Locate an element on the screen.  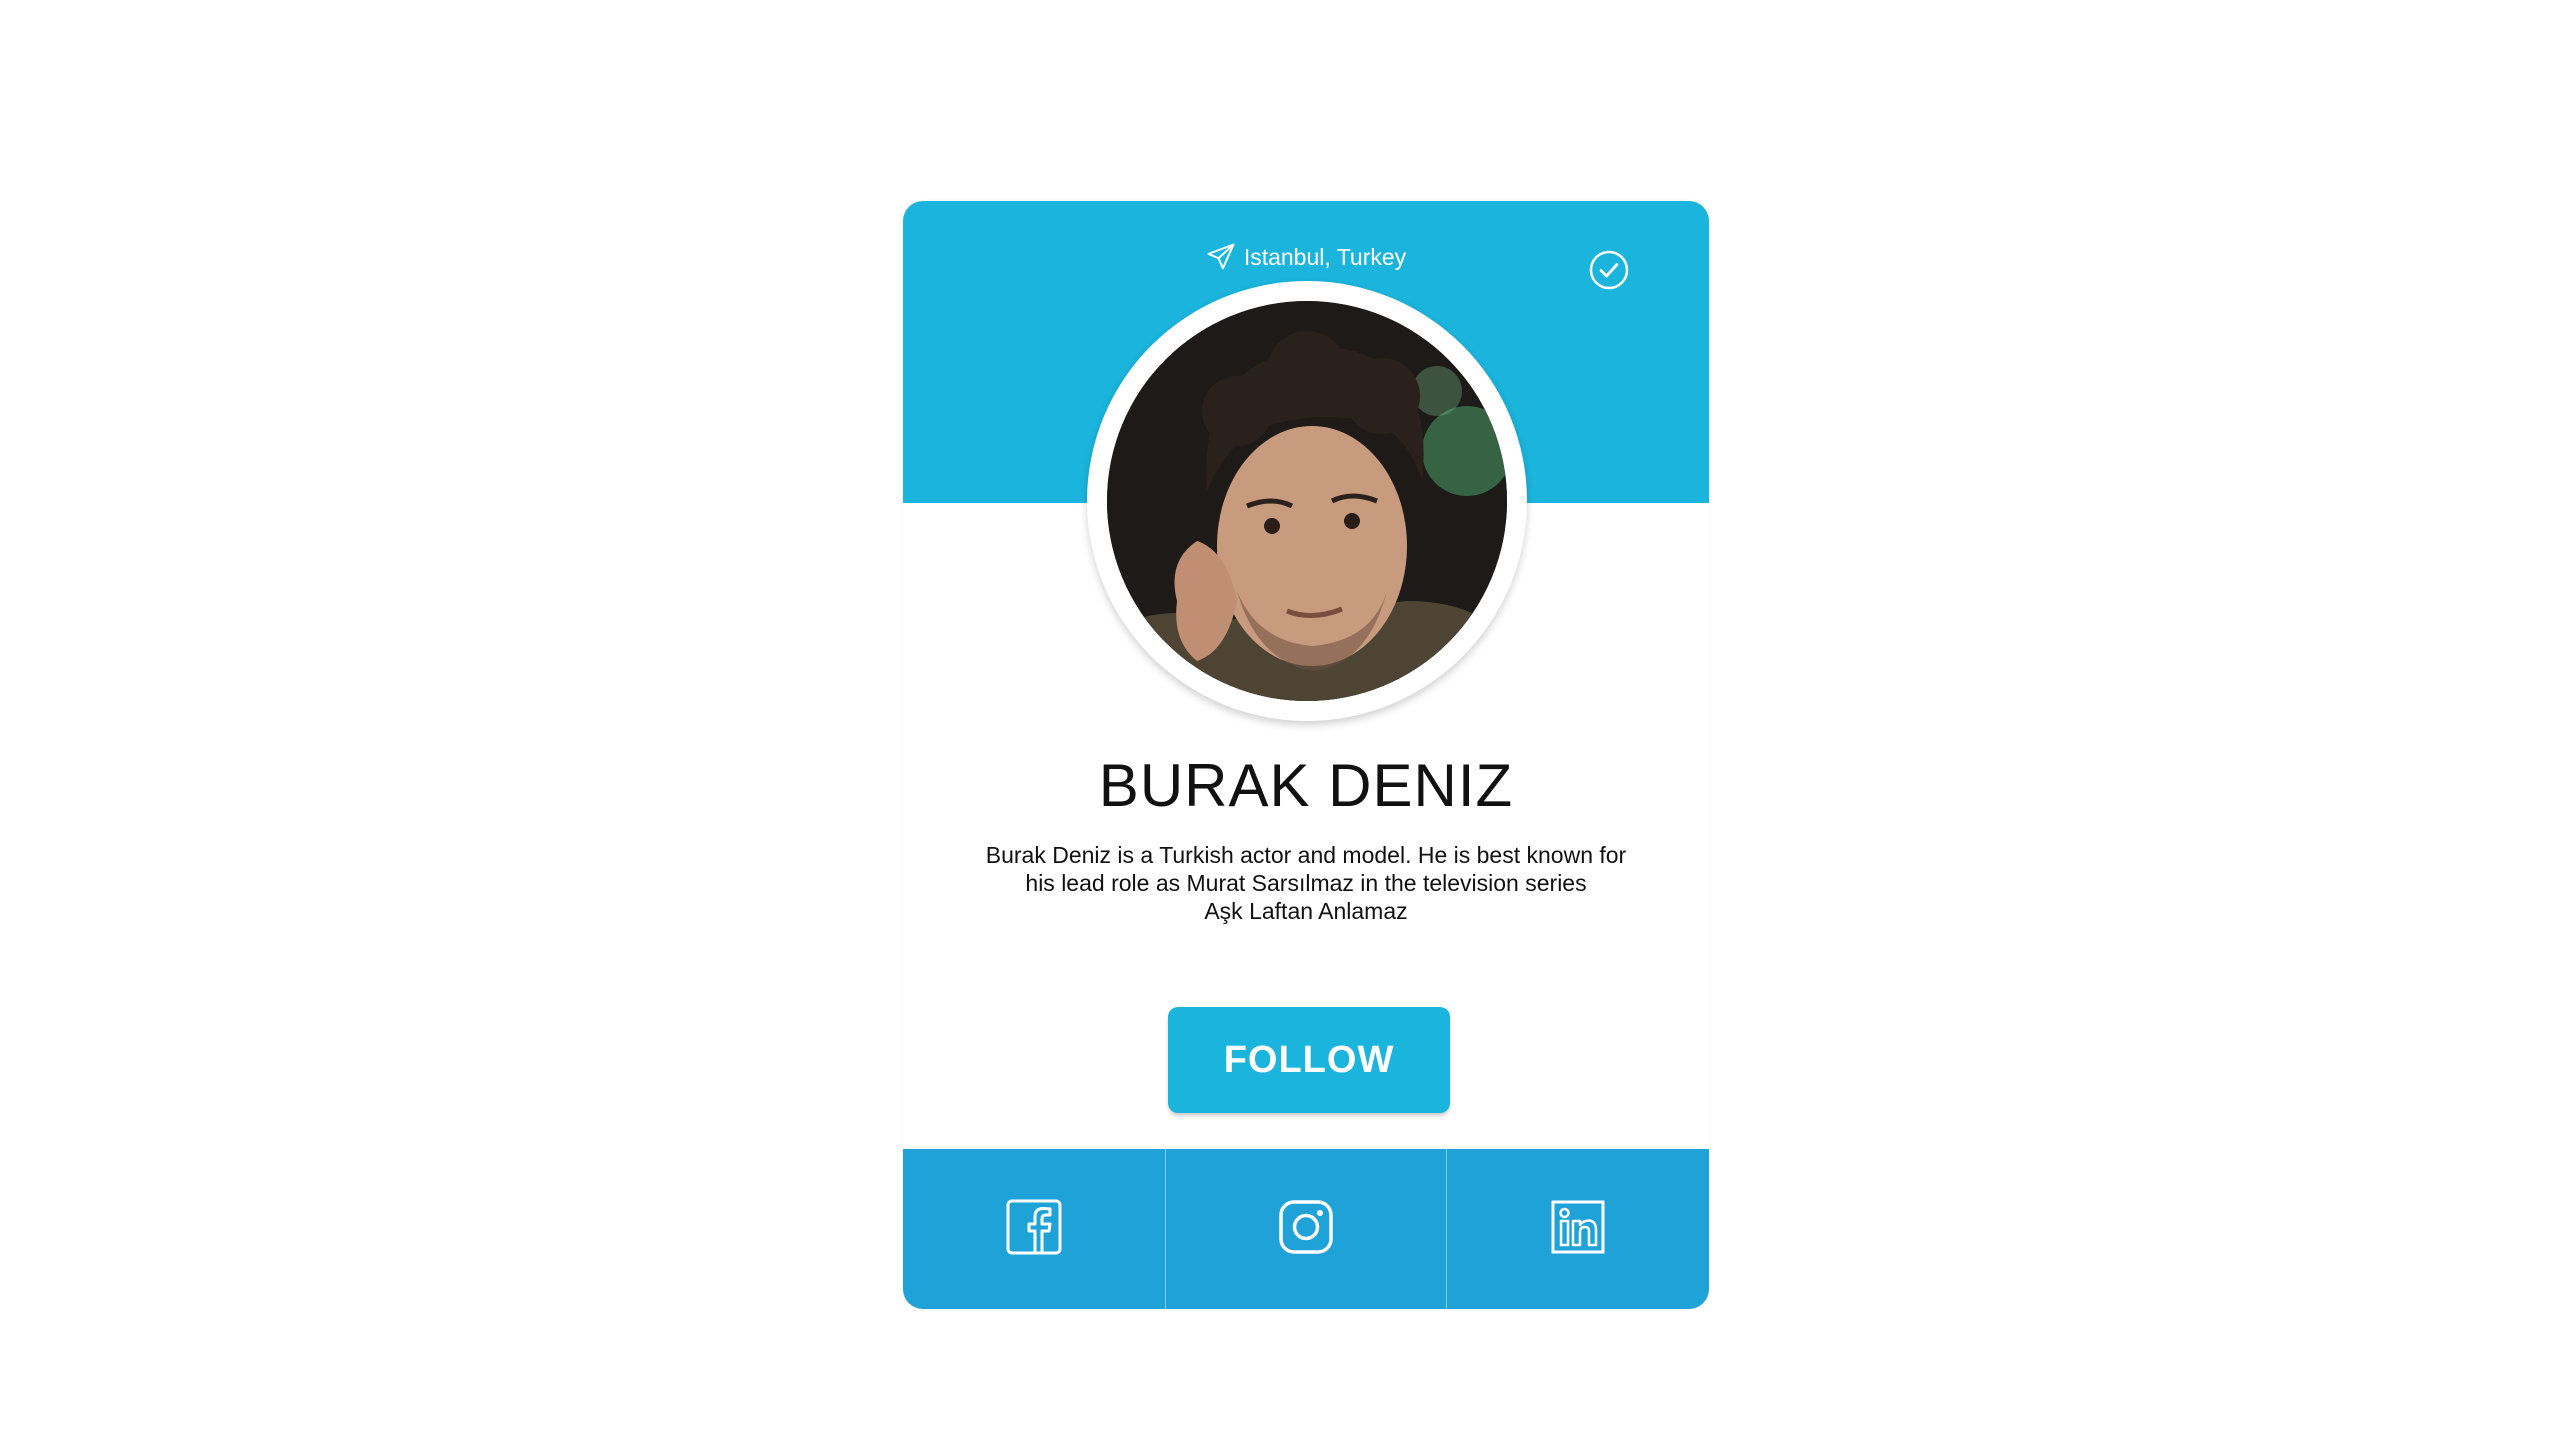
linkedin-link is located at coordinates (1578, 1229).